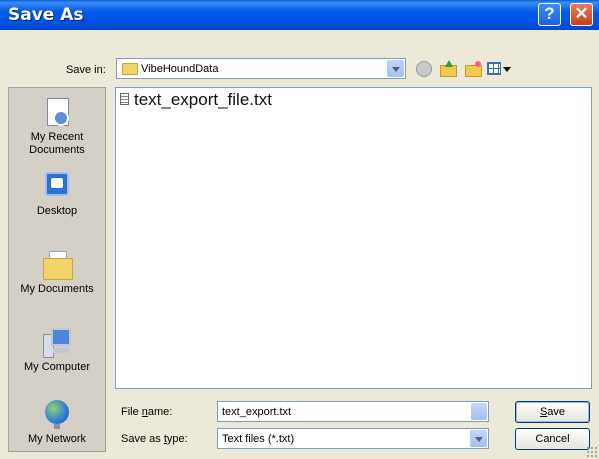  Describe the element at coordinates (46, 15) in the screenshot. I see `window-title: Save As` at that location.